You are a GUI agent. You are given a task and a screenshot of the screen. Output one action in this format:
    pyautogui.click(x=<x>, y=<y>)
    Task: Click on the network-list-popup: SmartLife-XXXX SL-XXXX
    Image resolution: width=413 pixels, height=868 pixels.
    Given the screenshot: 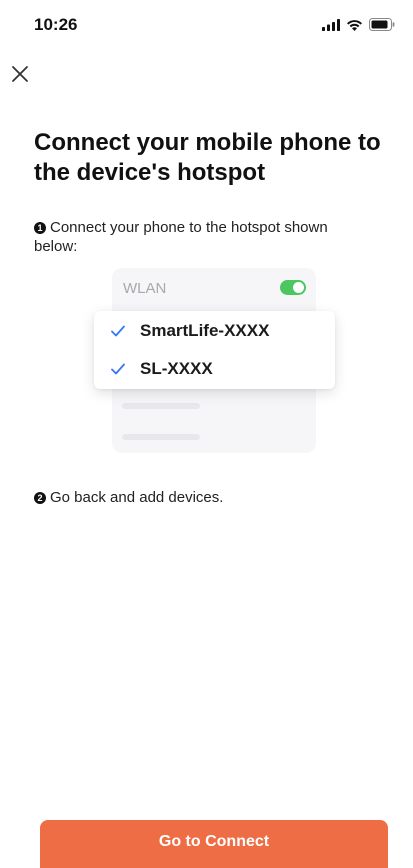 What is the action you would take?
    pyautogui.click(x=214, y=350)
    